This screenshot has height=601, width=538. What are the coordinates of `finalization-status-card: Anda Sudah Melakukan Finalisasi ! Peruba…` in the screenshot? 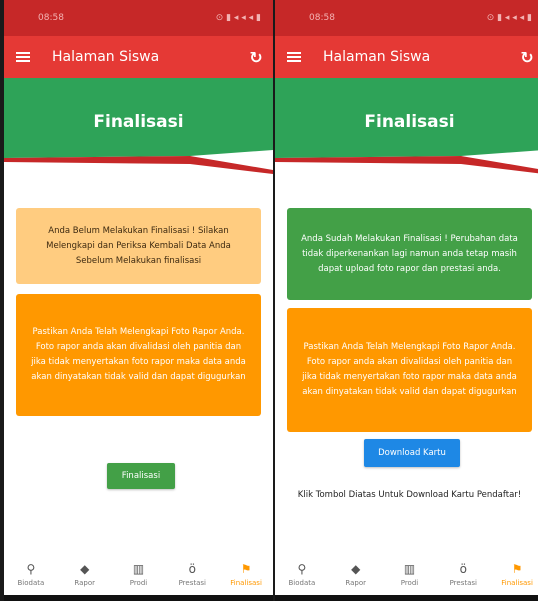 It's located at (409, 254).